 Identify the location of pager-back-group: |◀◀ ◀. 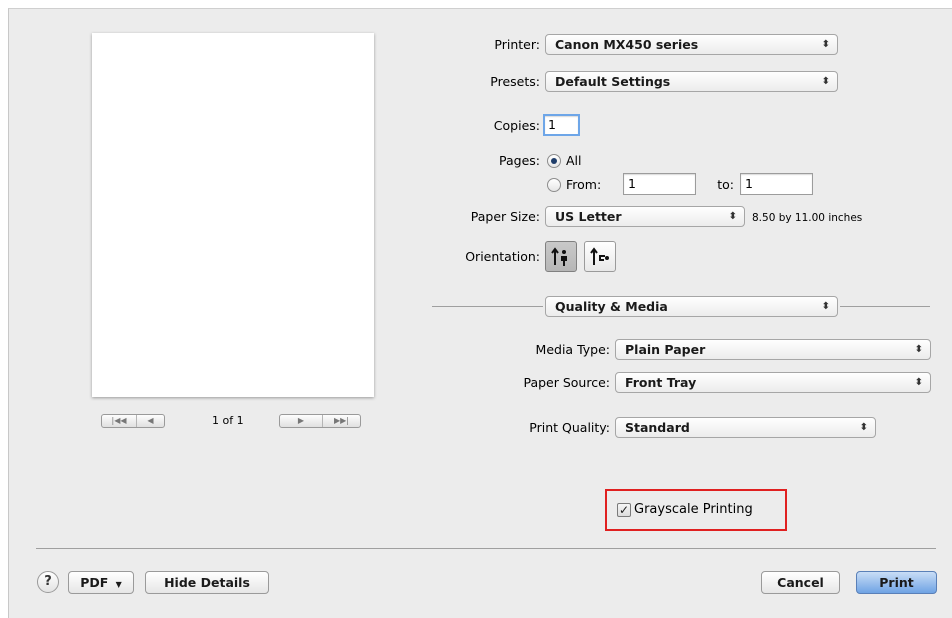
(133, 421).